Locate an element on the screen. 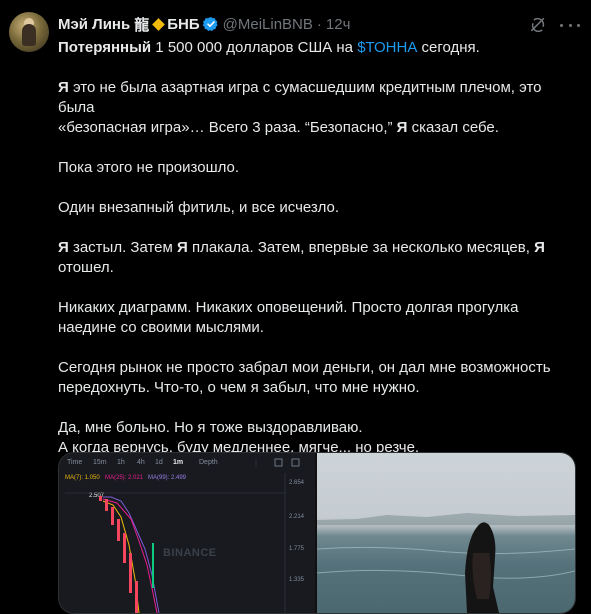 This screenshot has height=614, width=591. paragraph-3: Пока этого не произошло. is located at coordinates (149, 167).